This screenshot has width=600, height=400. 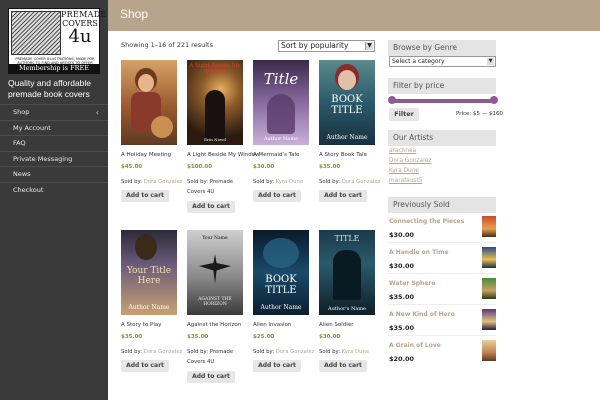 What do you see at coordinates (32, 127) in the screenshot?
I see `nav-label: My Account` at bounding box center [32, 127].